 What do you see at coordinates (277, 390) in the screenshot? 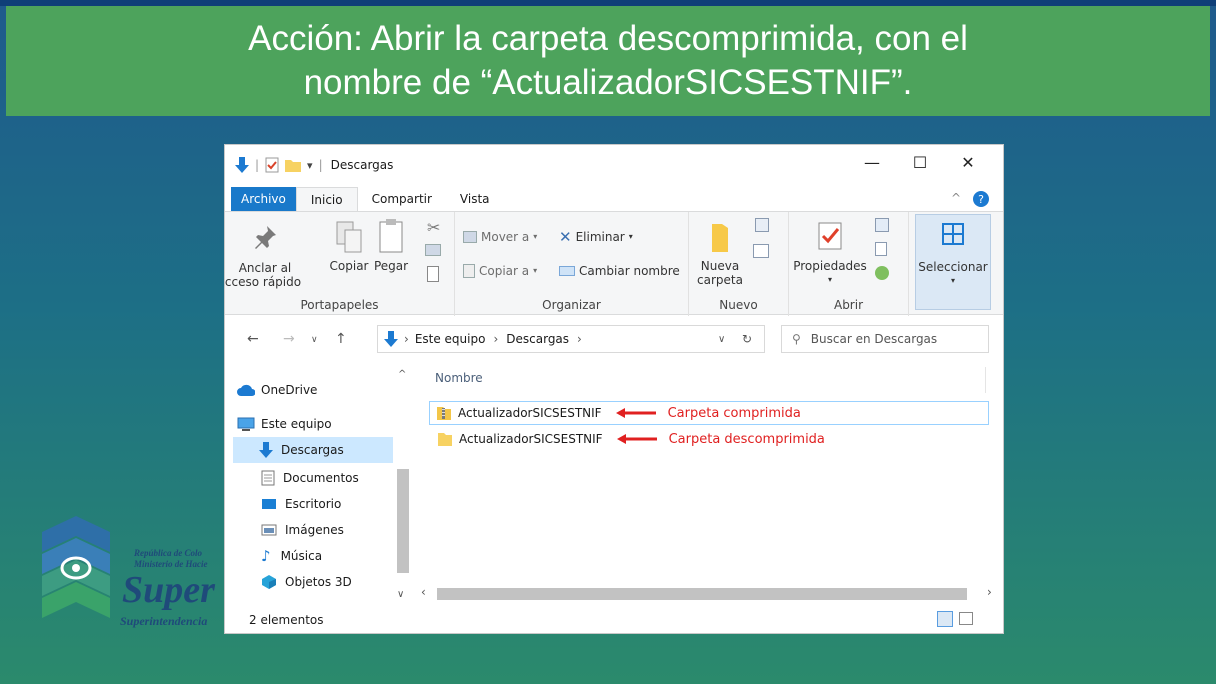
I see `sidebar-item-onedrive: OneDrive` at bounding box center [277, 390].